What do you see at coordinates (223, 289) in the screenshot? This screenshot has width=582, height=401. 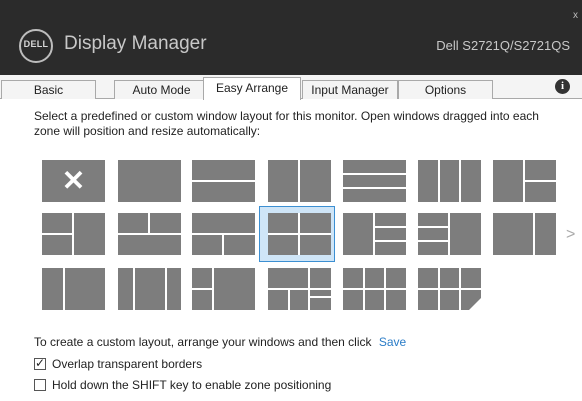 I see `layout-tile-left-split-right-full` at bounding box center [223, 289].